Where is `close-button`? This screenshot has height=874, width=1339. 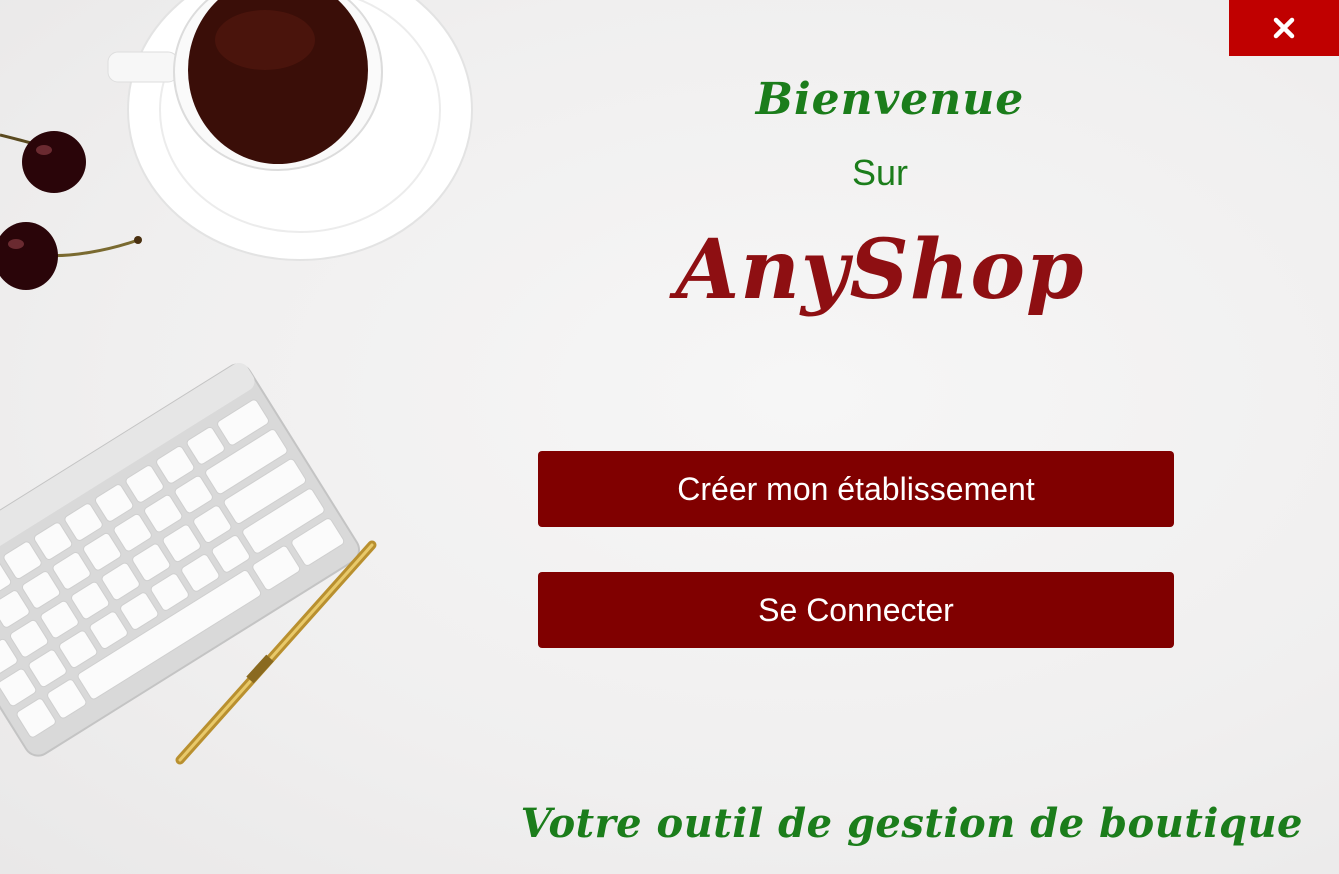
close-button is located at coordinates (1284, 28).